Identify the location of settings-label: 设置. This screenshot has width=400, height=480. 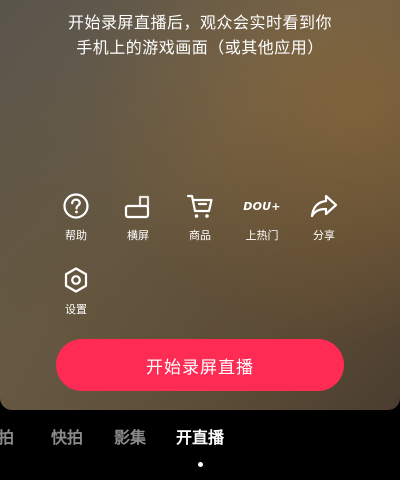
(76, 309).